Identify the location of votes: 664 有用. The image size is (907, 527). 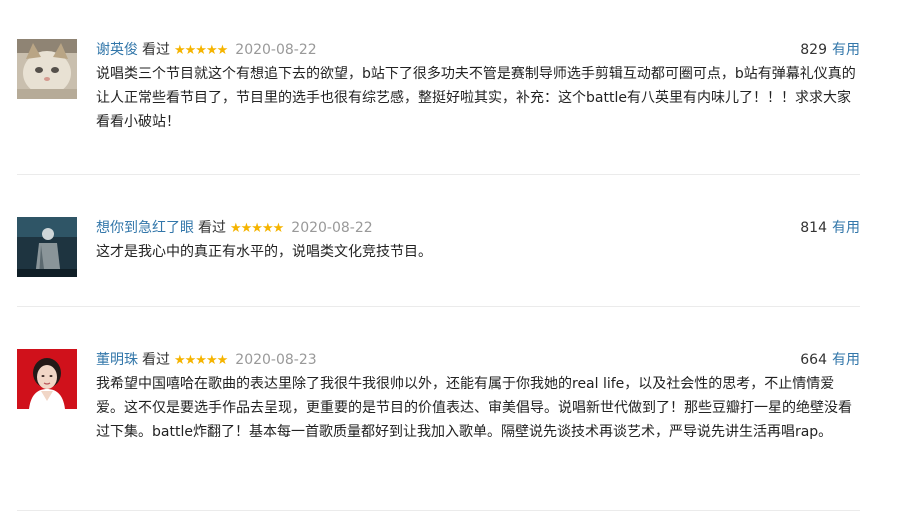
(830, 360).